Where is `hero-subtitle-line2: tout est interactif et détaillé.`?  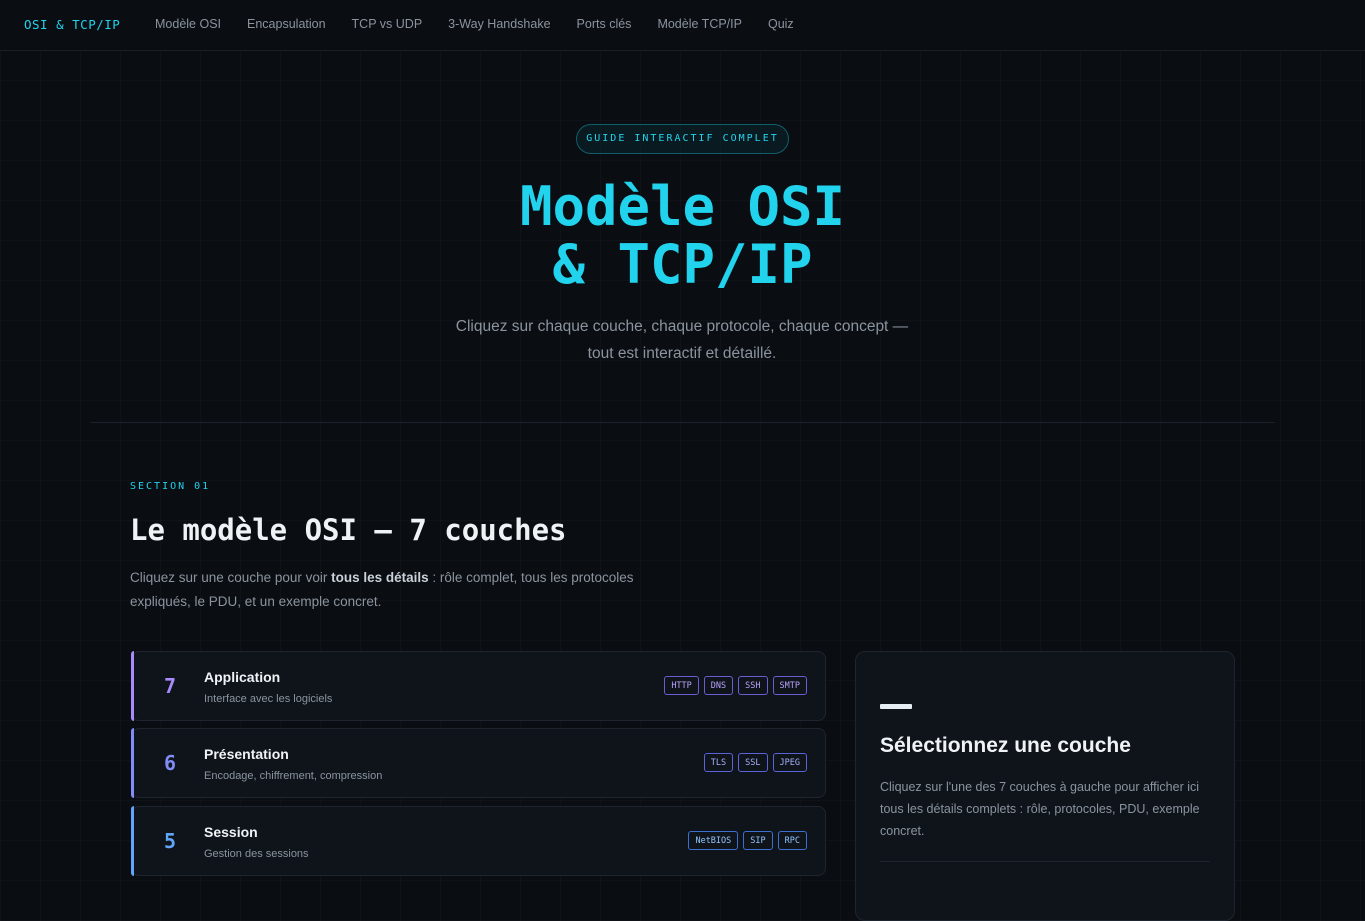
hero-subtitle-line2: tout est interactif et détaillé. is located at coordinates (682, 353).